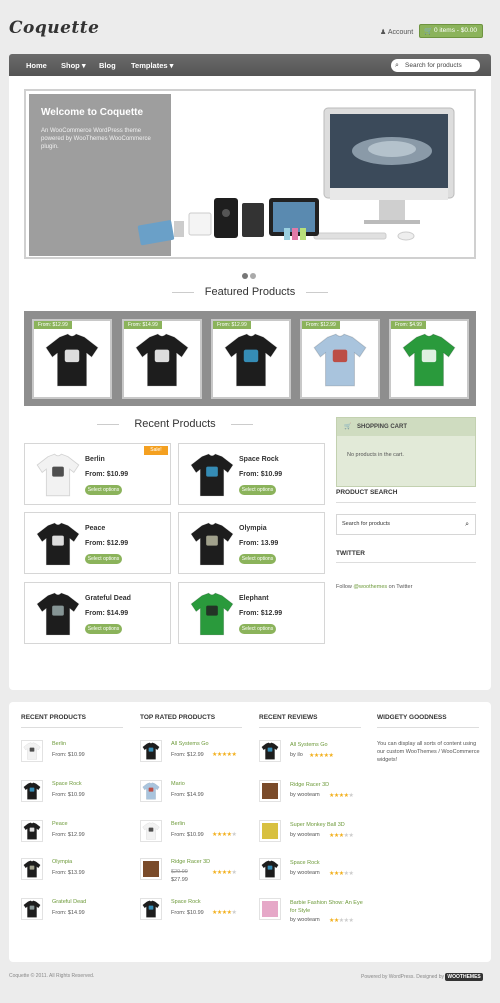  I want to click on featured-product: From: $14.99, so click(162, 359).